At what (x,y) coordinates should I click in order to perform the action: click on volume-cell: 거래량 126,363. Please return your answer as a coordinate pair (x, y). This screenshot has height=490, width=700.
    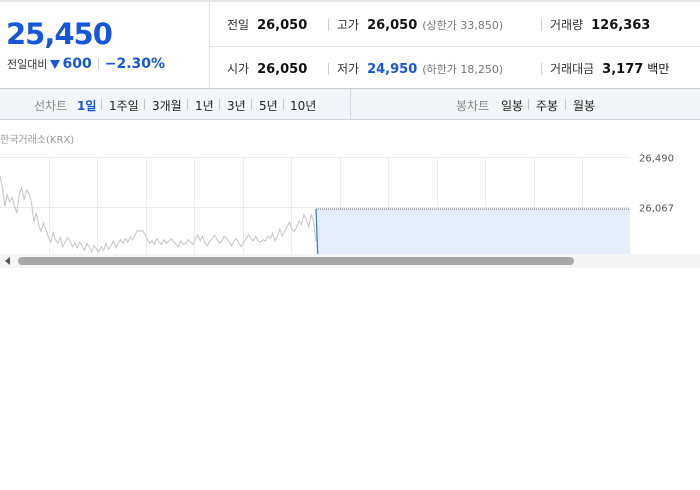
    Looking at the image, I should click on (600, 24).